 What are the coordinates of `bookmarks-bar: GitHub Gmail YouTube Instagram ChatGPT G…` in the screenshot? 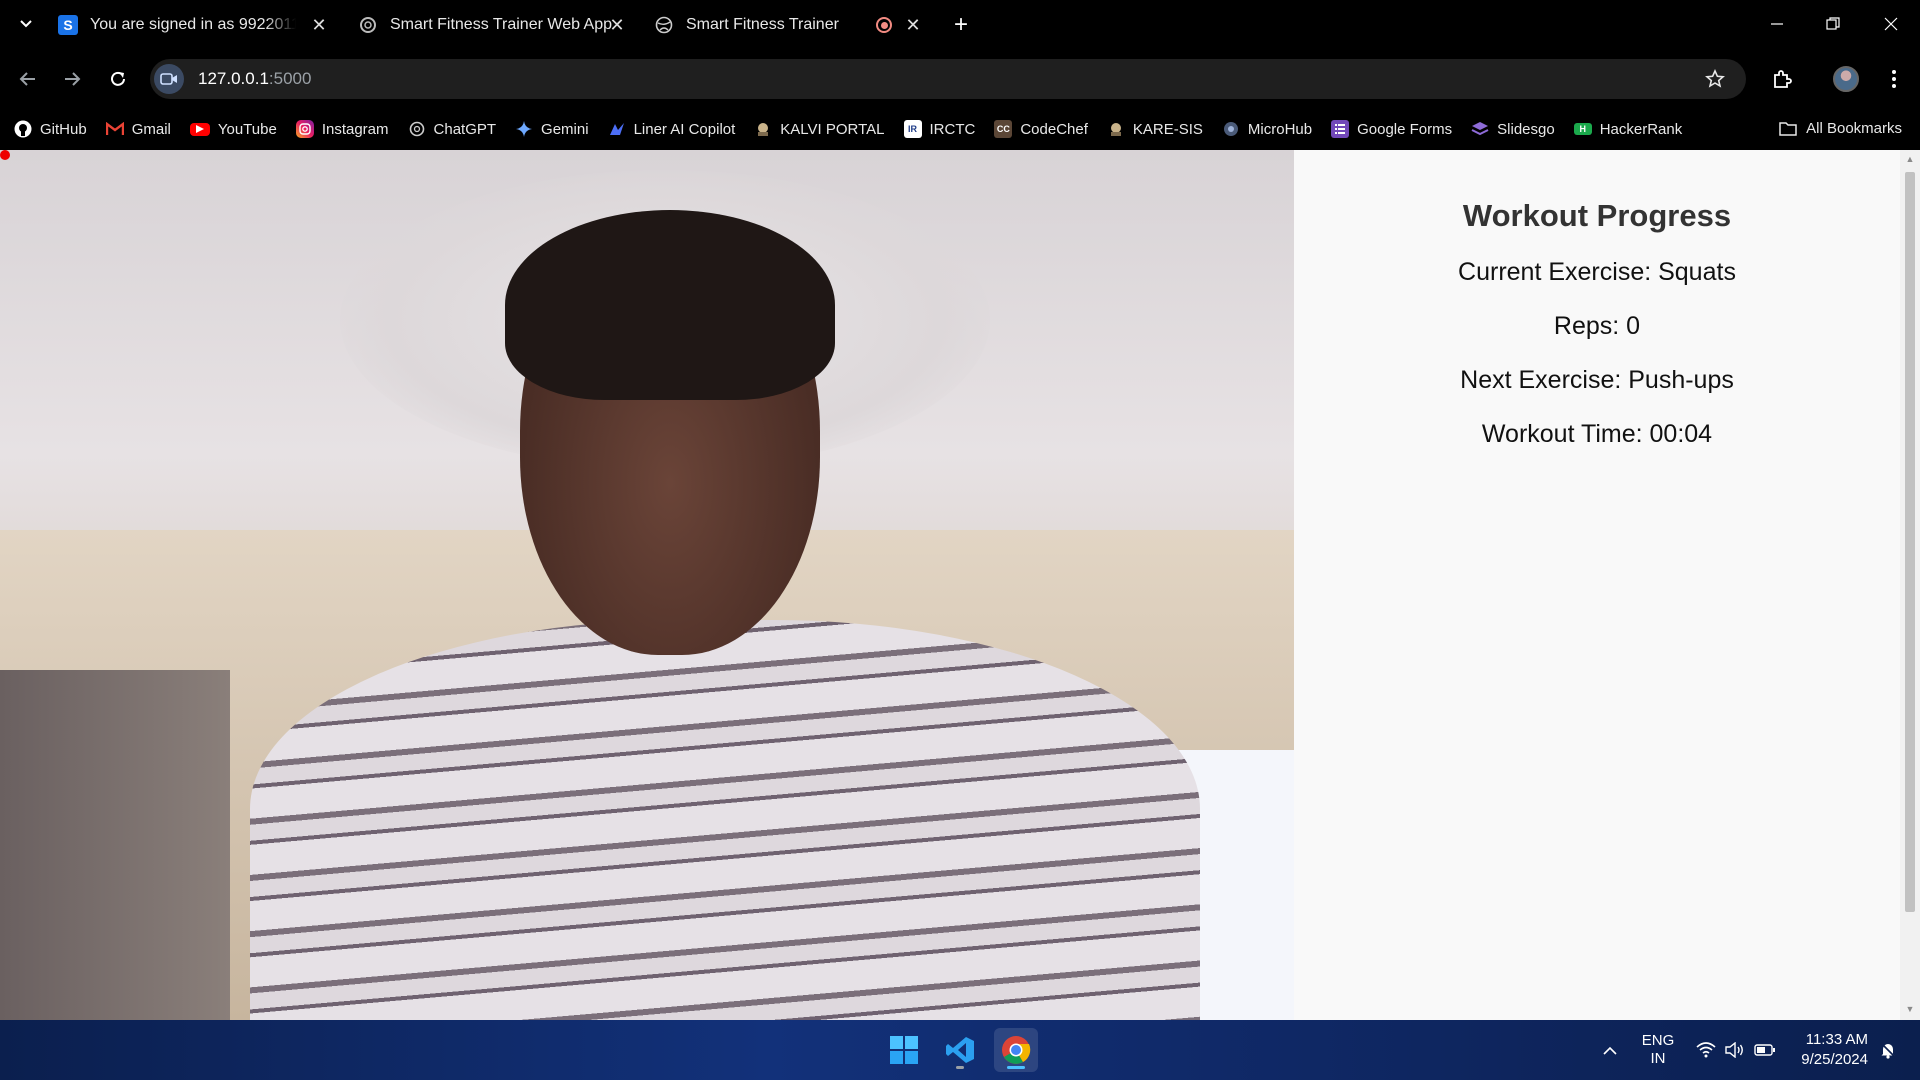 It's located at (960, 129).